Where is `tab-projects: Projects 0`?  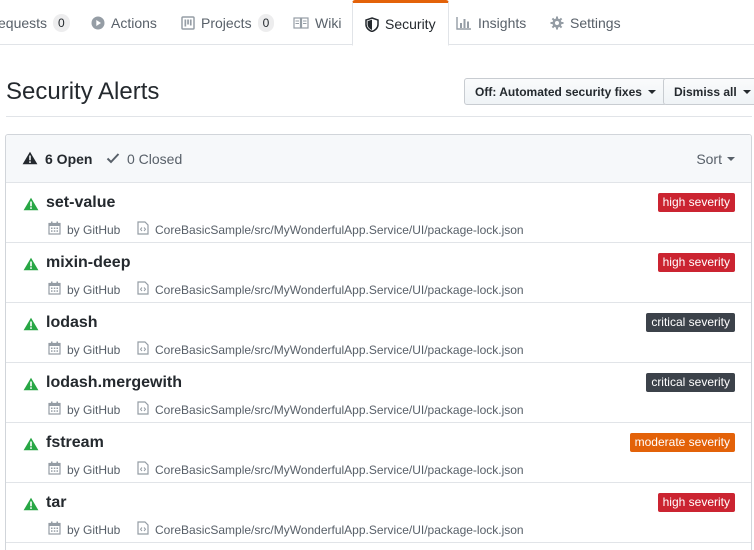 tab-projects: Projects 0 is located at coordinates (228, 22).